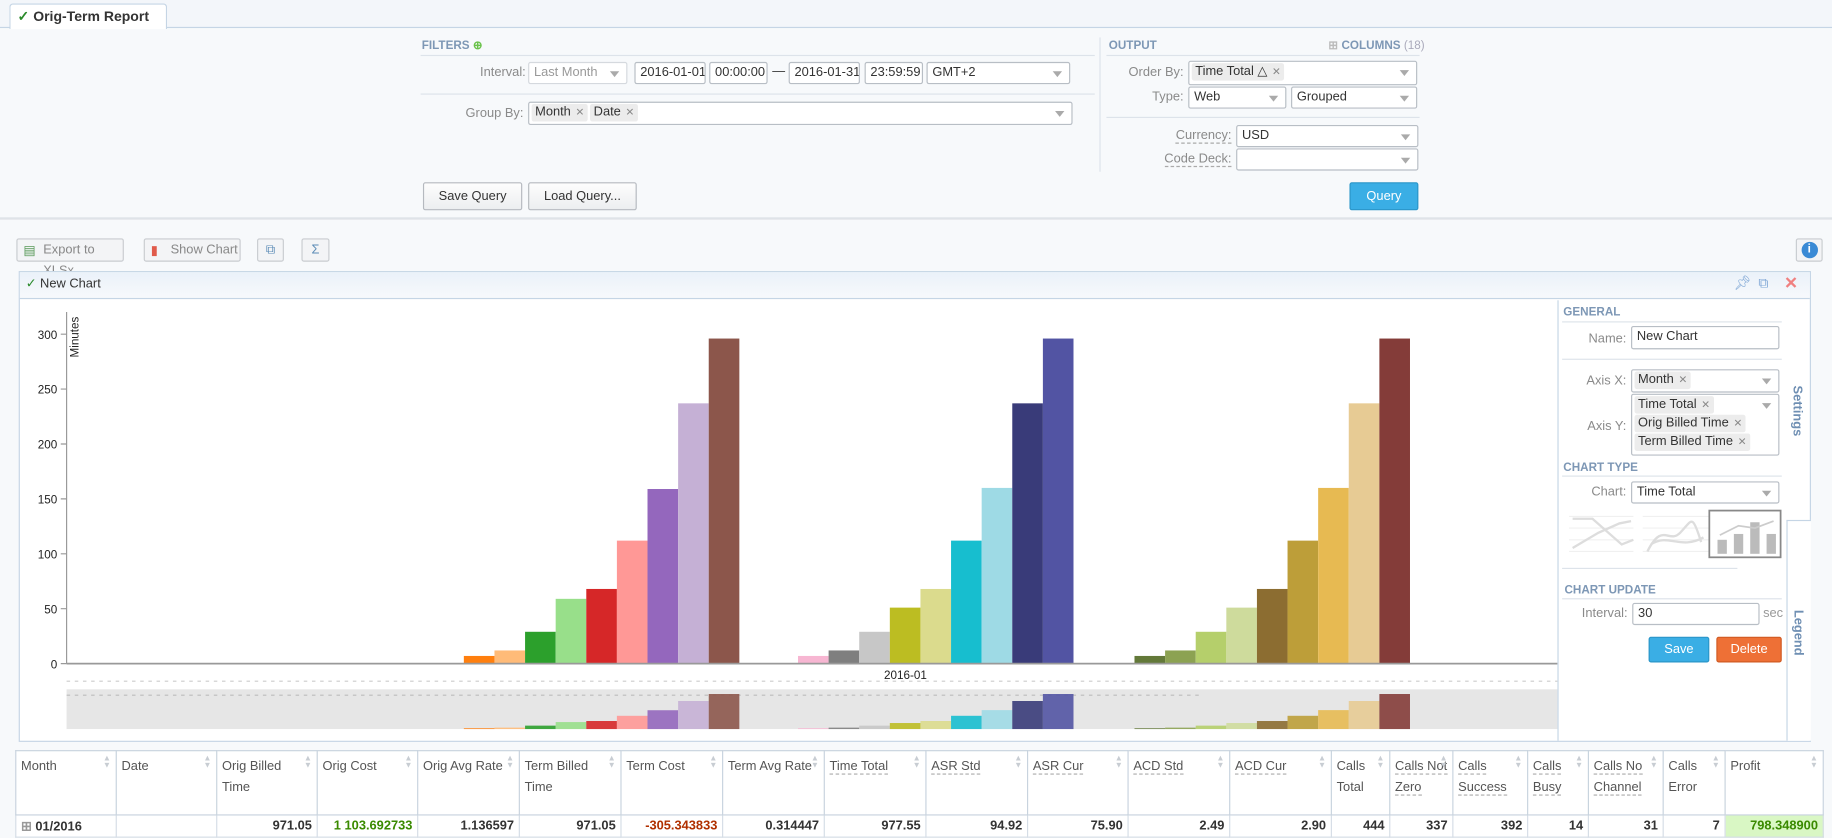 This screenshot has width=1832, height=838. What do you see at coordinates (1745, 534) in the screenshot?
I see `bar-chart-option` at bounding box center [1745, 534].